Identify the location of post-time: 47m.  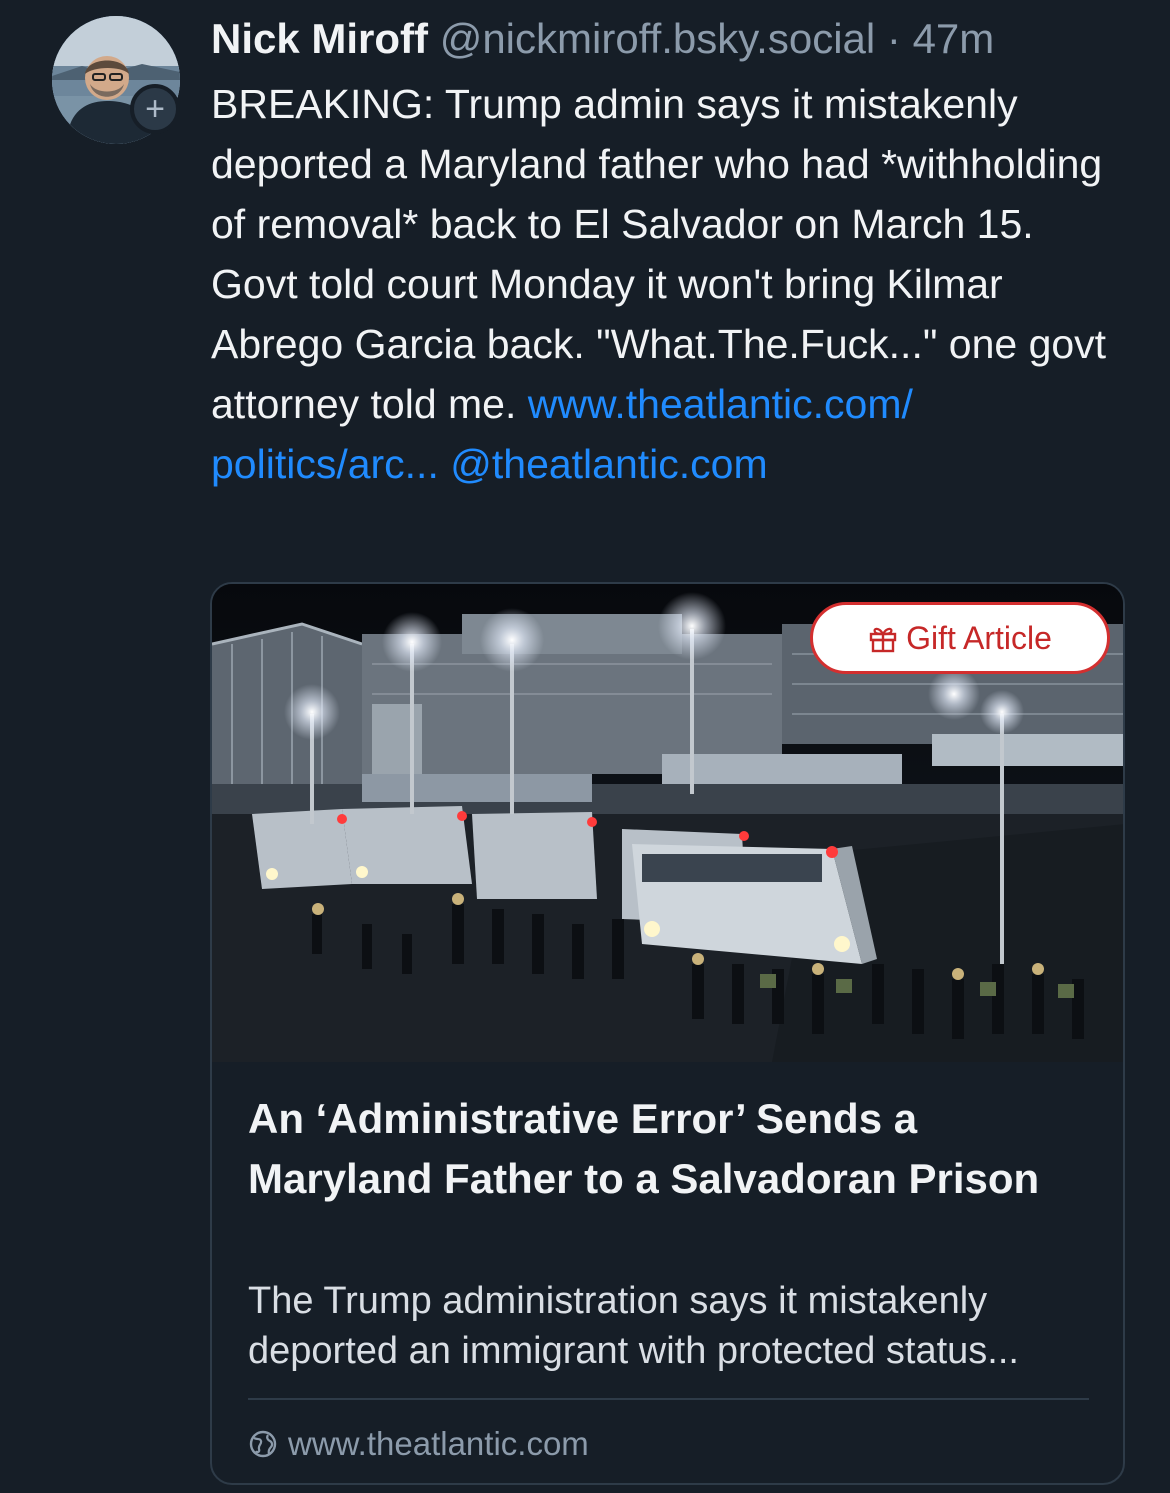
(954, 38).